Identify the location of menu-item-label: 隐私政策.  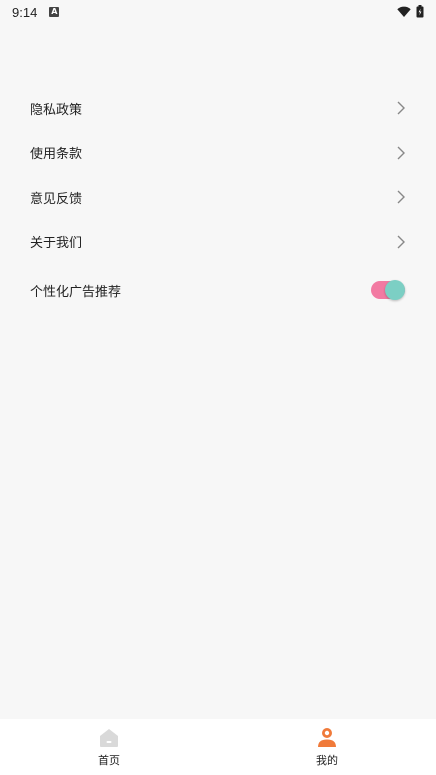
(56, 110).